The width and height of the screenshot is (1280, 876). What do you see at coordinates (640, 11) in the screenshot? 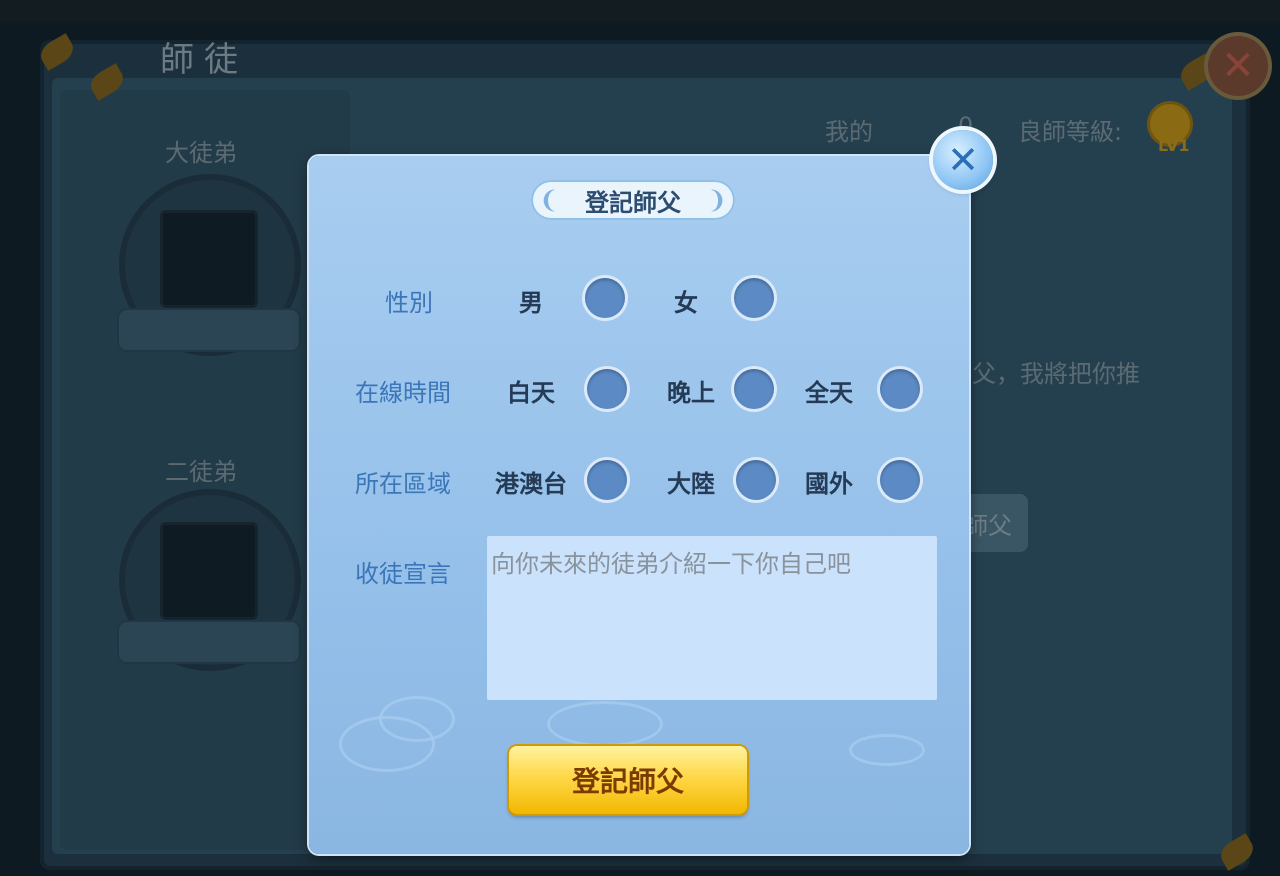
I see `top-status-bar` at bounding box center [640, 11].